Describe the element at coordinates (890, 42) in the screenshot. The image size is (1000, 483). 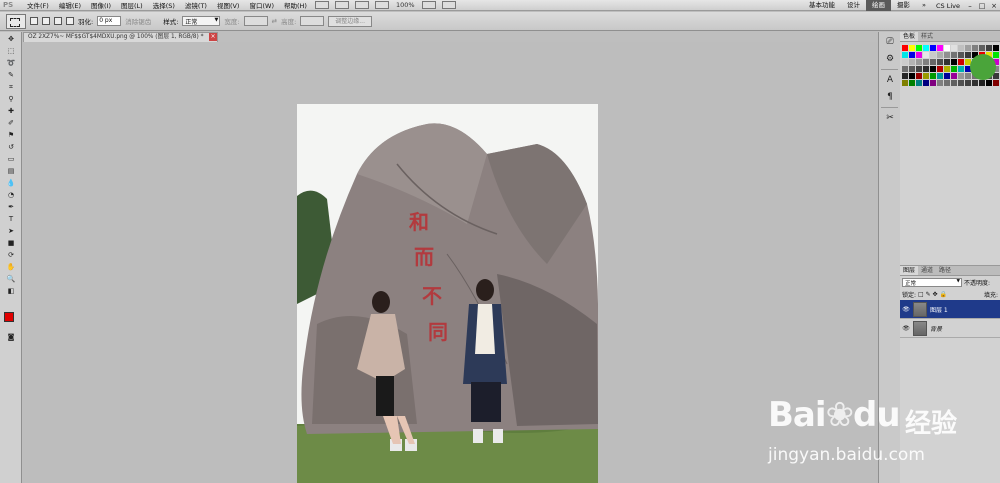
I see `history-panel-icon: ⎚` at that location.